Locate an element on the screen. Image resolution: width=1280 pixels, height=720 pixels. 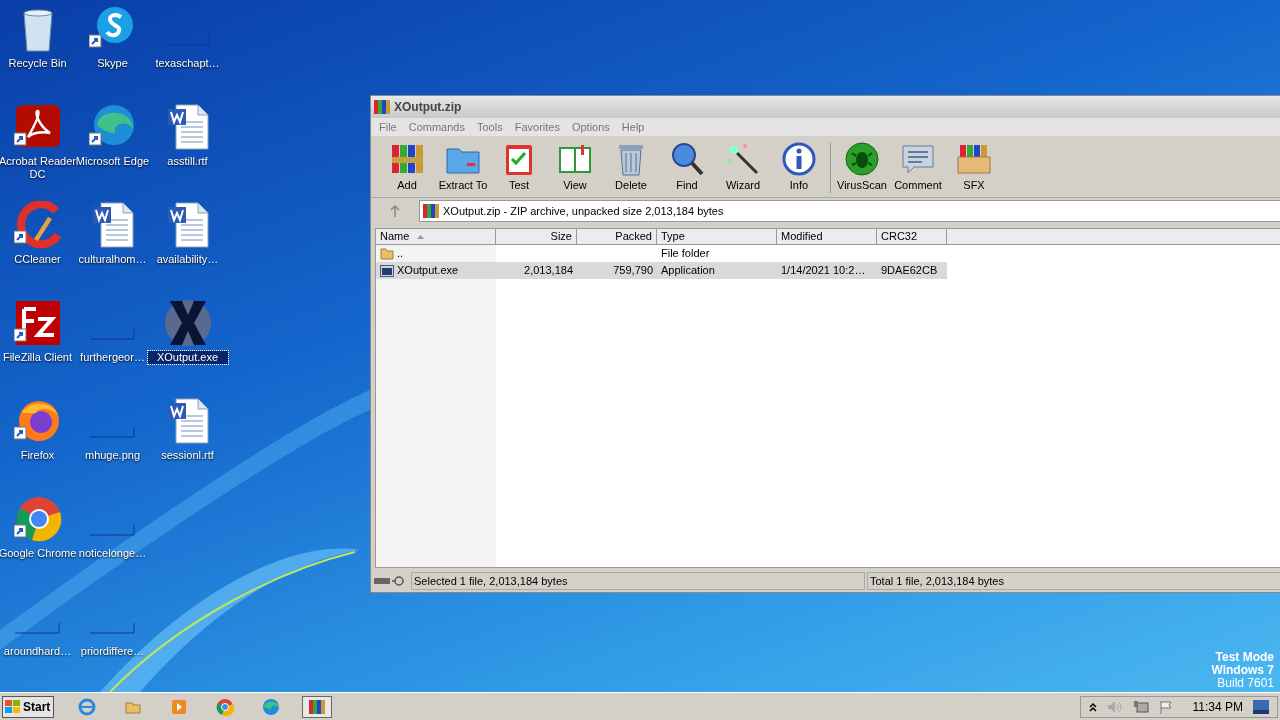
icon-label: sessionl.rtf is located at coordinates (187, 455).